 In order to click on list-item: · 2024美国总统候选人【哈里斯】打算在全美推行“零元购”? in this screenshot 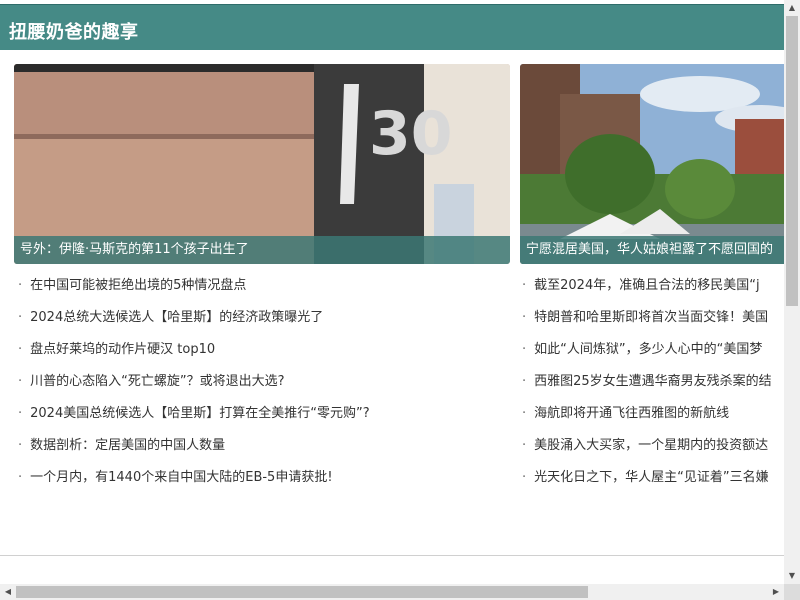, I will do `click(263, 414)`.